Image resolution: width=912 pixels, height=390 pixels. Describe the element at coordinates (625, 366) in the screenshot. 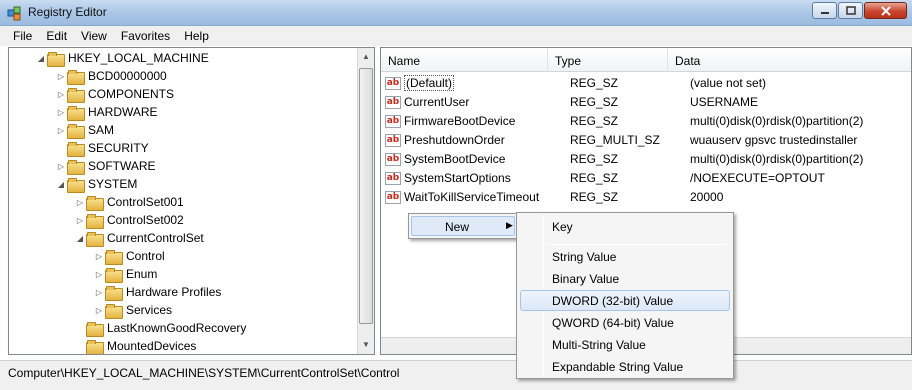

I see `submenu-item-expandable-string-value: Expandable String Value` at that location.